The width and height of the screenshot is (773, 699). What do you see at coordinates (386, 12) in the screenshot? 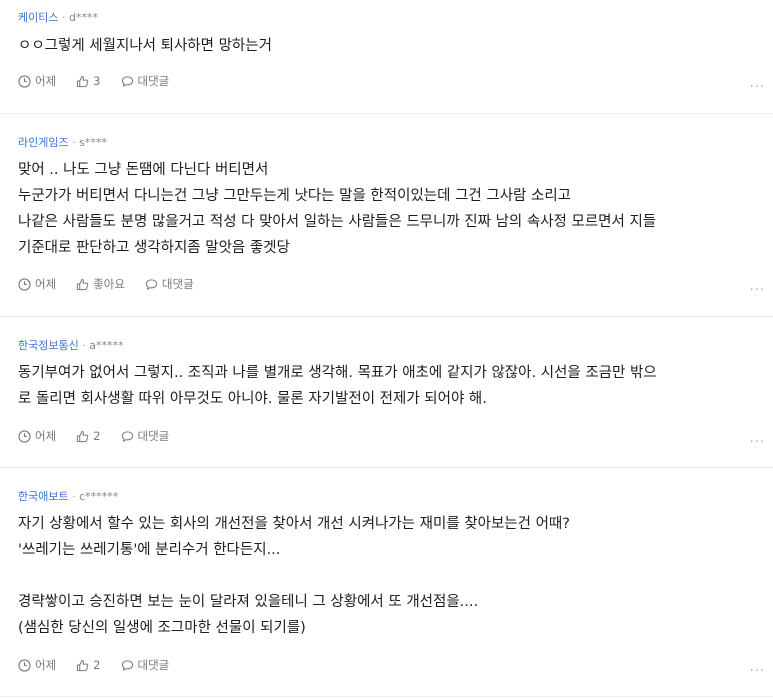
I see `comment-header: 케이티스 · d****` at bounding box center [386, 12].